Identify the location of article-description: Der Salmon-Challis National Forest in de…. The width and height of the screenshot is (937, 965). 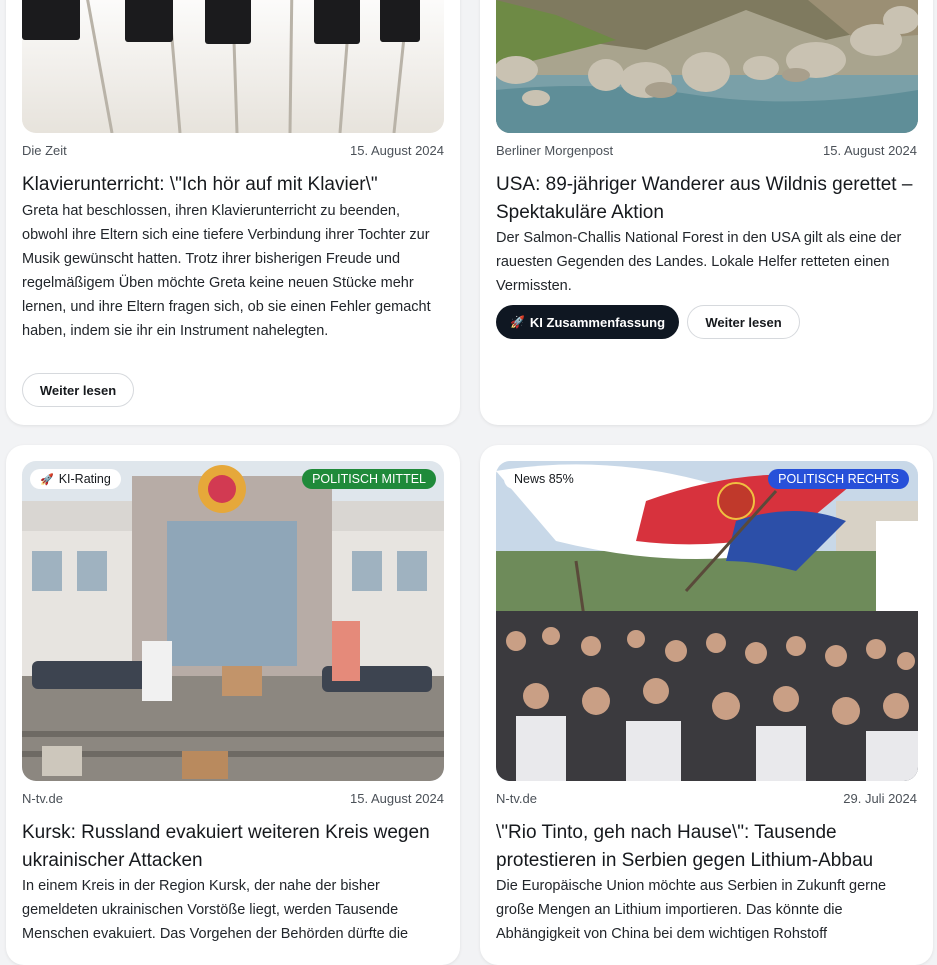
(699, 262).